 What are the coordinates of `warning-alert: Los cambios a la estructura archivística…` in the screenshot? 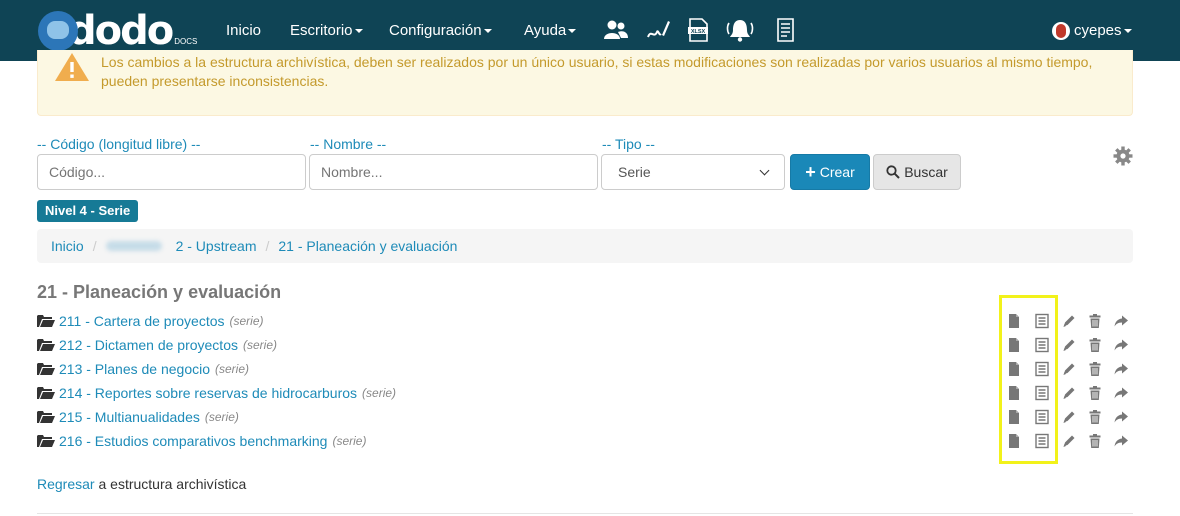 It's located at (585, 83).